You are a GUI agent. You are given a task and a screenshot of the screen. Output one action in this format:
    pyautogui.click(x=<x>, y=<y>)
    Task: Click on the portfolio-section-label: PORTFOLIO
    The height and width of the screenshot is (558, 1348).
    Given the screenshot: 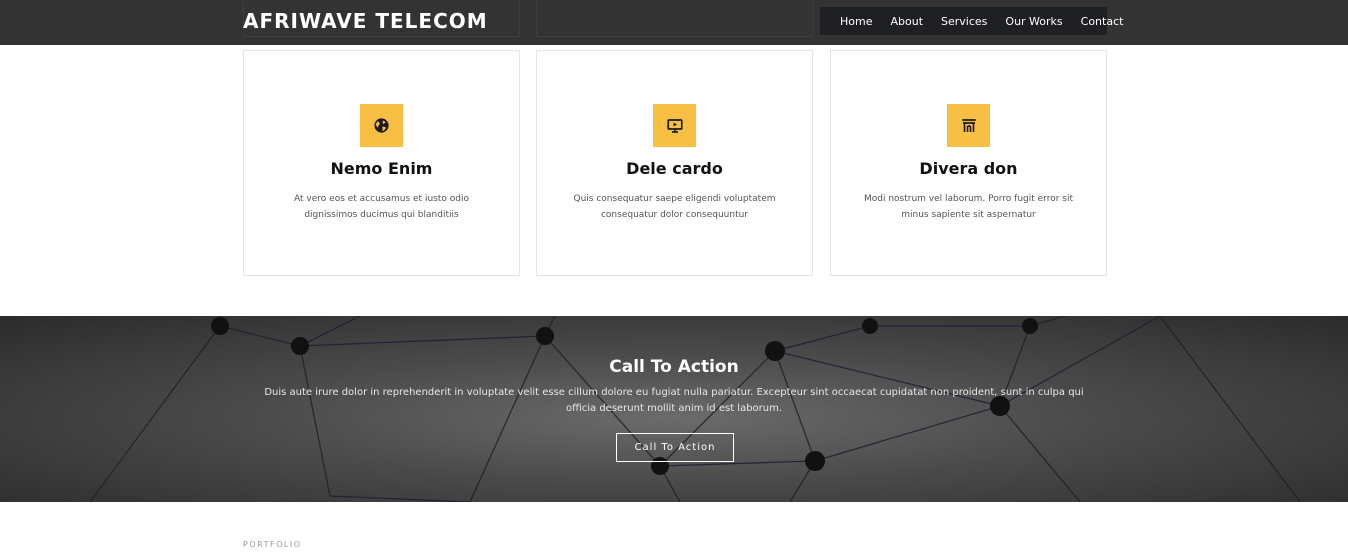 What is the action you would take?
    pyautogui.click(x=272, y=544)
    